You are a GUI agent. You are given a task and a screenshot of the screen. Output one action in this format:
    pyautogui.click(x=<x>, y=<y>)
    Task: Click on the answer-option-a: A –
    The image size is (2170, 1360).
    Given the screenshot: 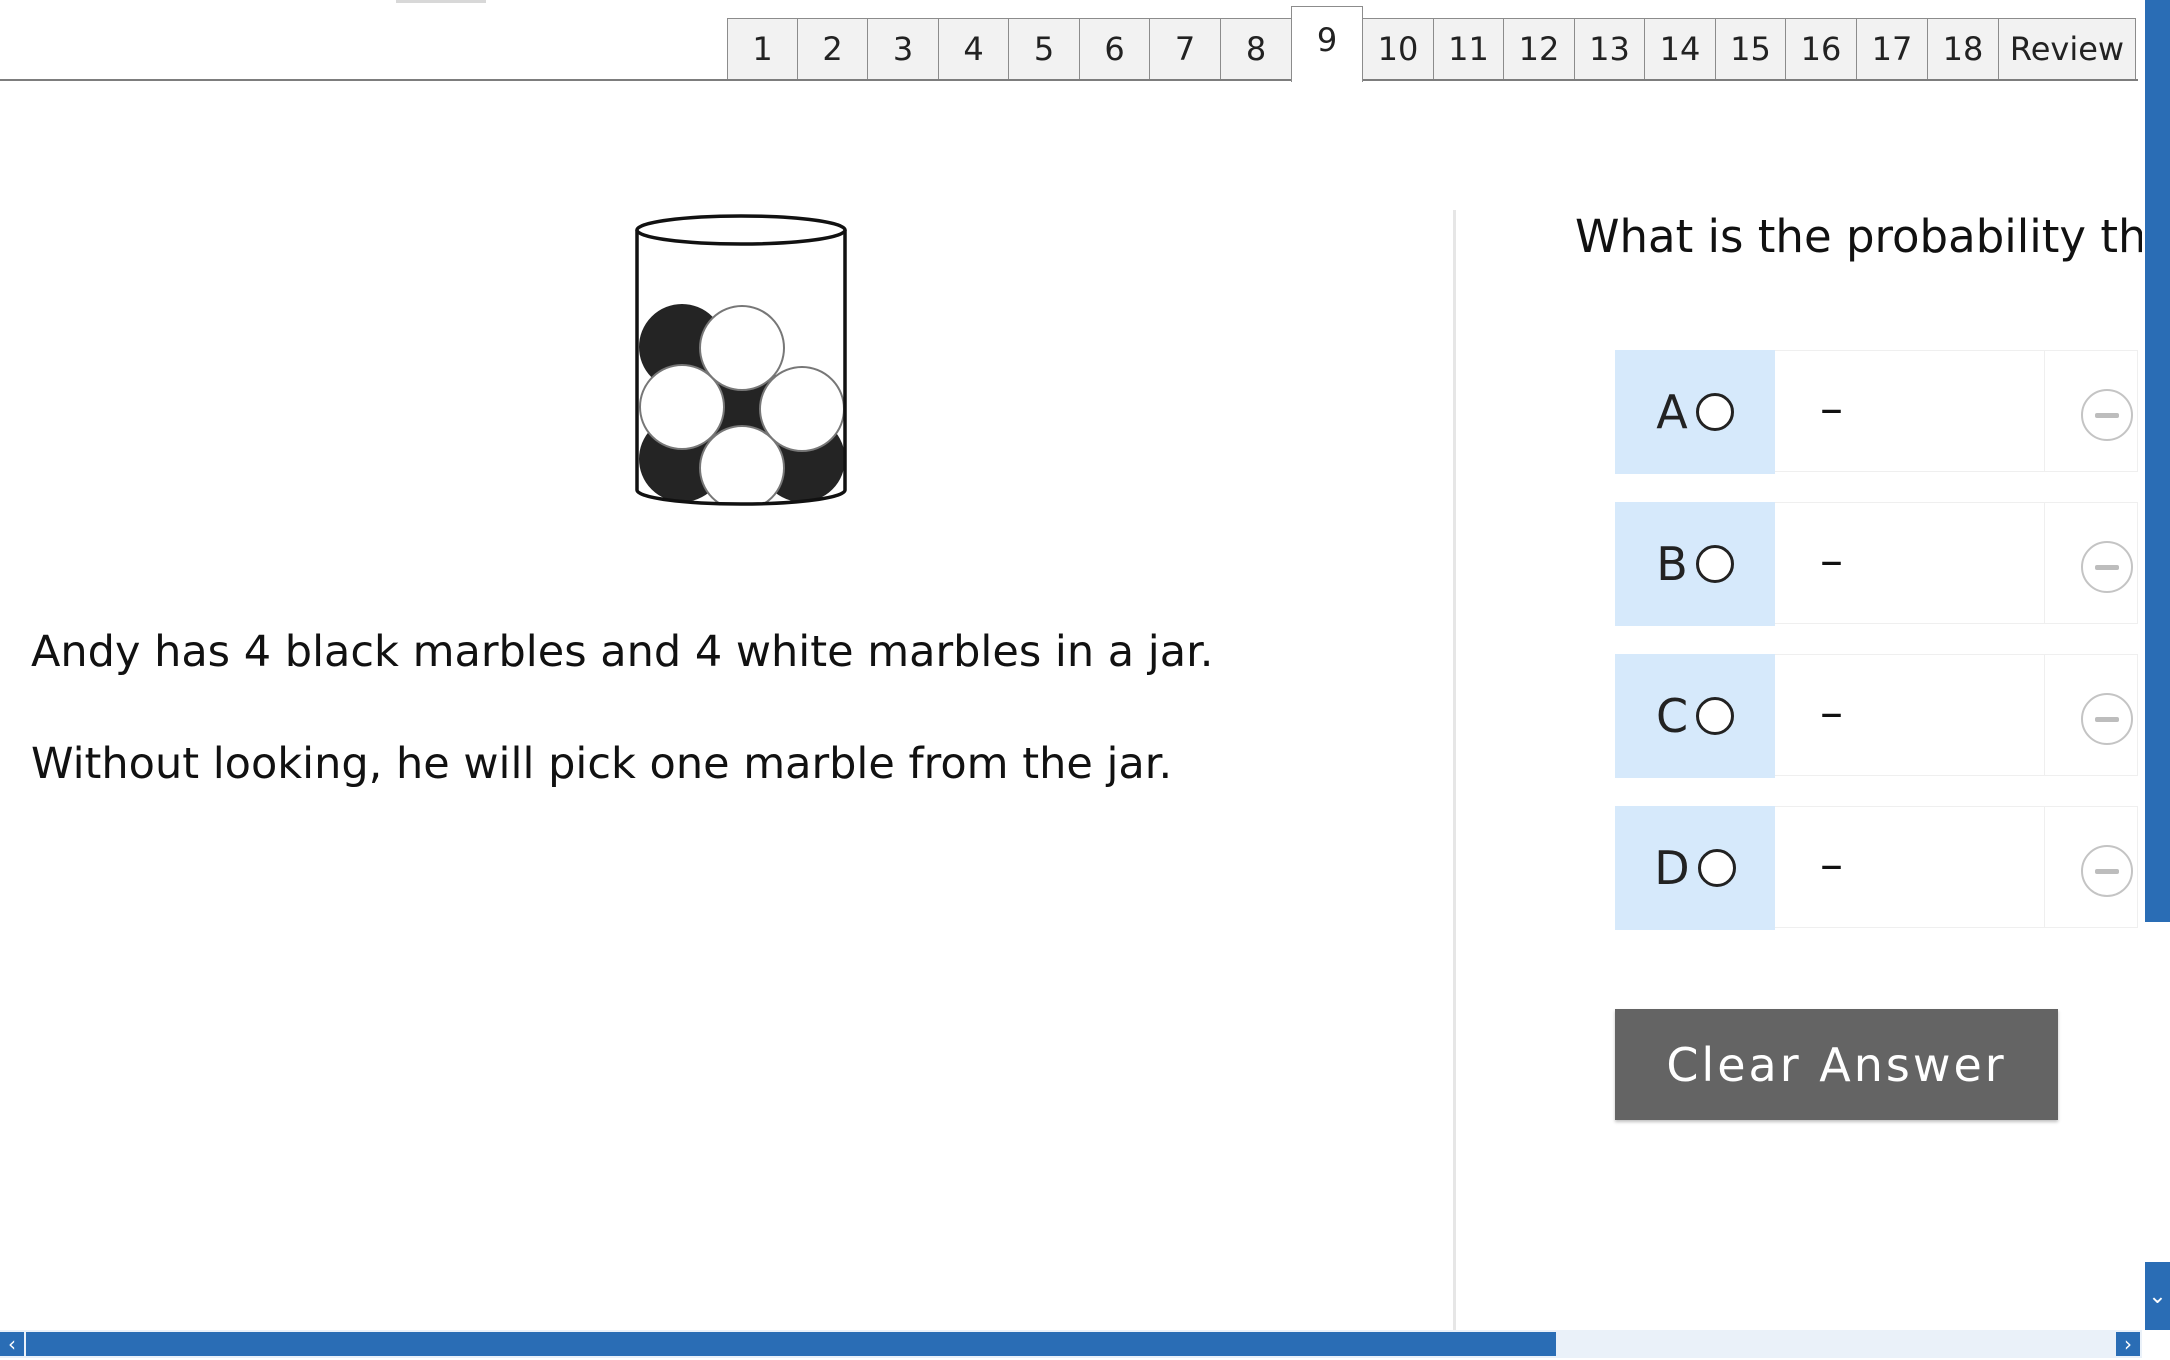 What is the action you would take?
    pyautogui.click(x=1876, y=412)
    